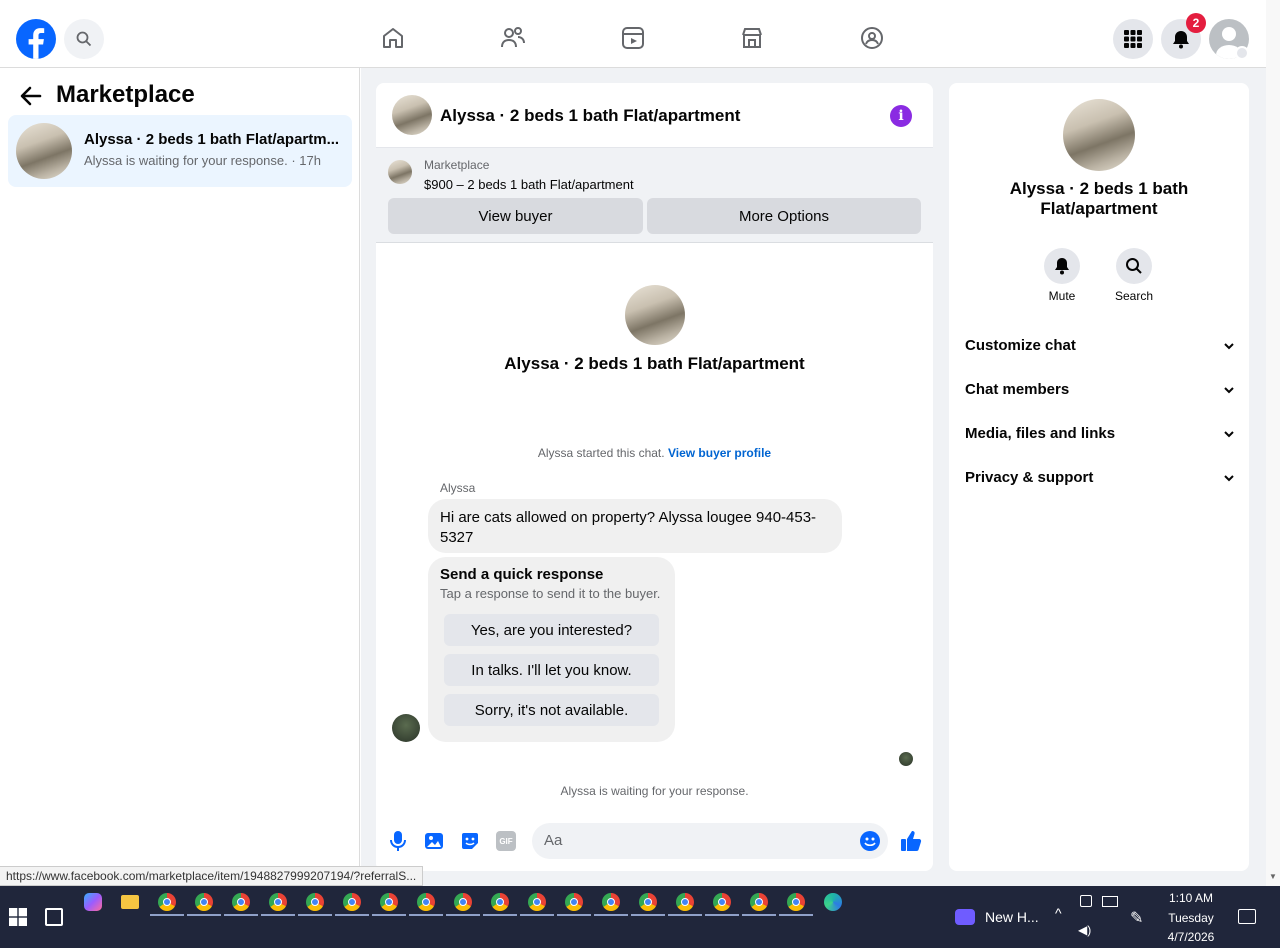  What do you see at coordinates (906, 759) in the screenshot?
I see `seen-indicator-avatar` at bounding box center [906, 759].